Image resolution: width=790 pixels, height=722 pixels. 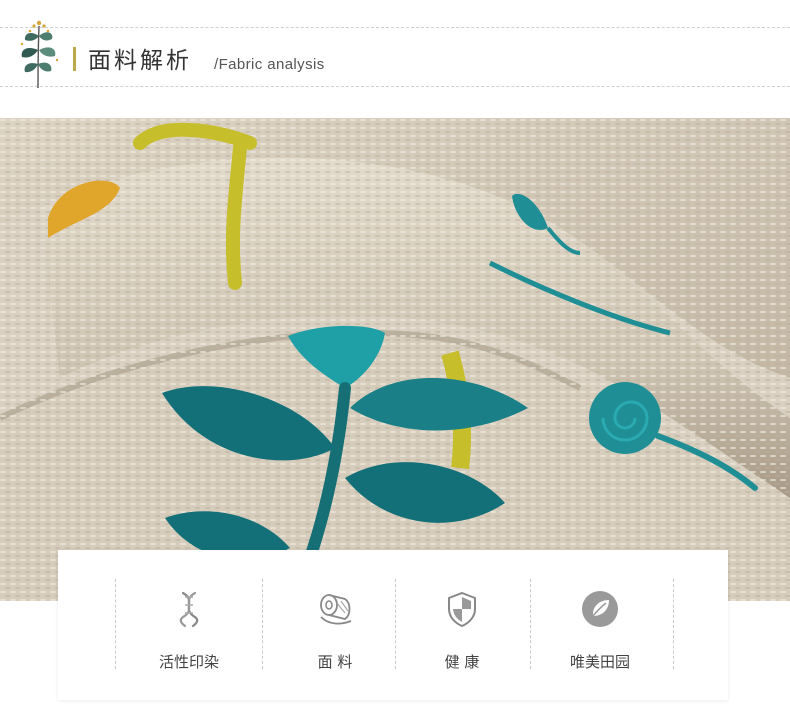 What do you see at coordinates (395, 86) in the screenshot?
I see `bottom-divider` at bounding box center [395, 86].